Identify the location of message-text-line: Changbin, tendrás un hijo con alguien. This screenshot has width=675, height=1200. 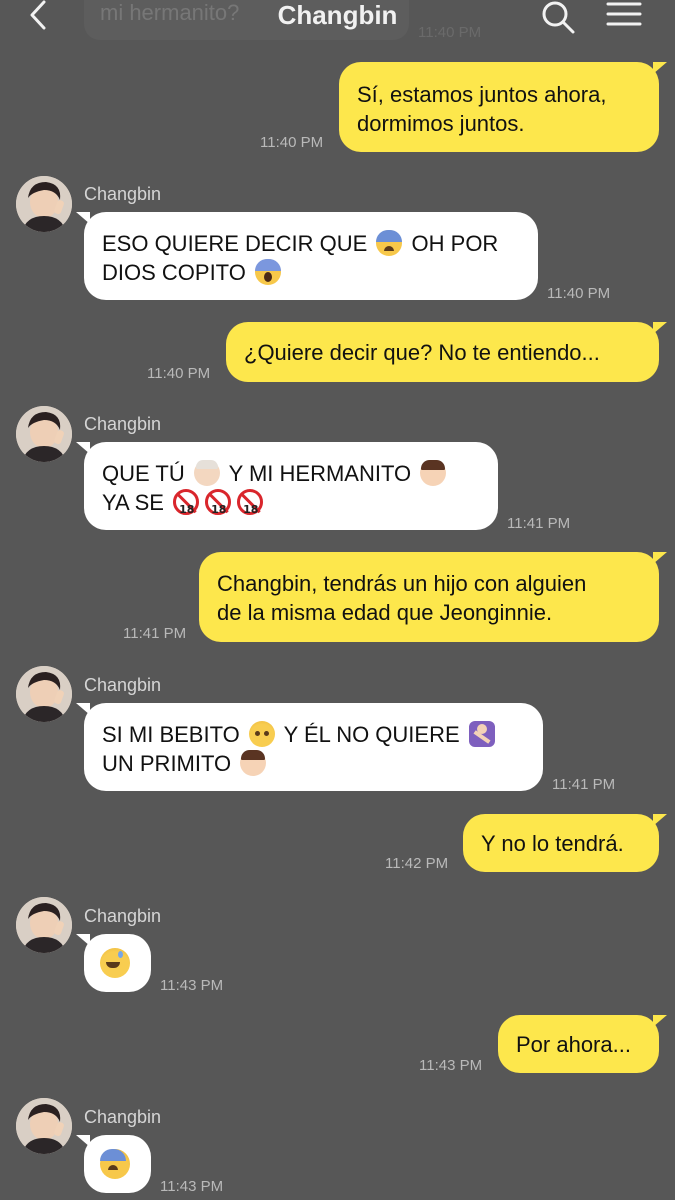
(402, 583).